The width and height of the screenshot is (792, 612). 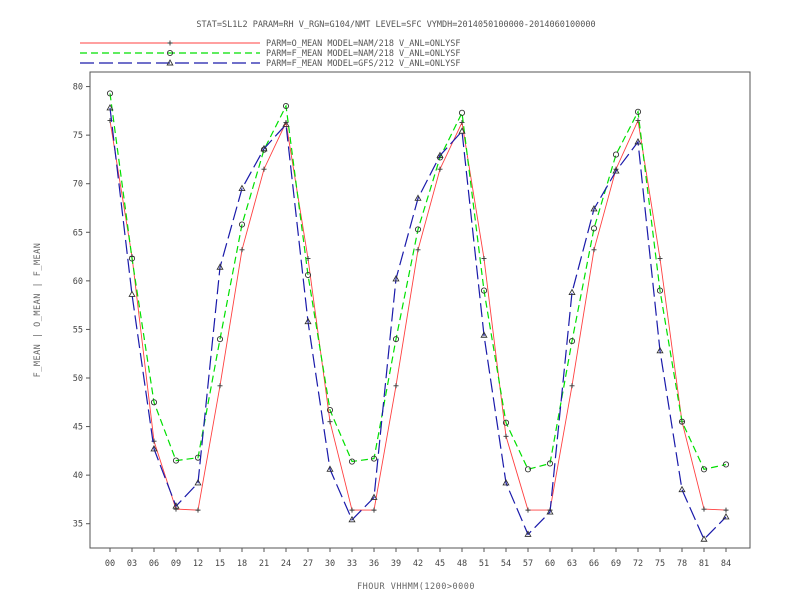 I want to click on y-tick-label: 70, so click(x=78, y=185).